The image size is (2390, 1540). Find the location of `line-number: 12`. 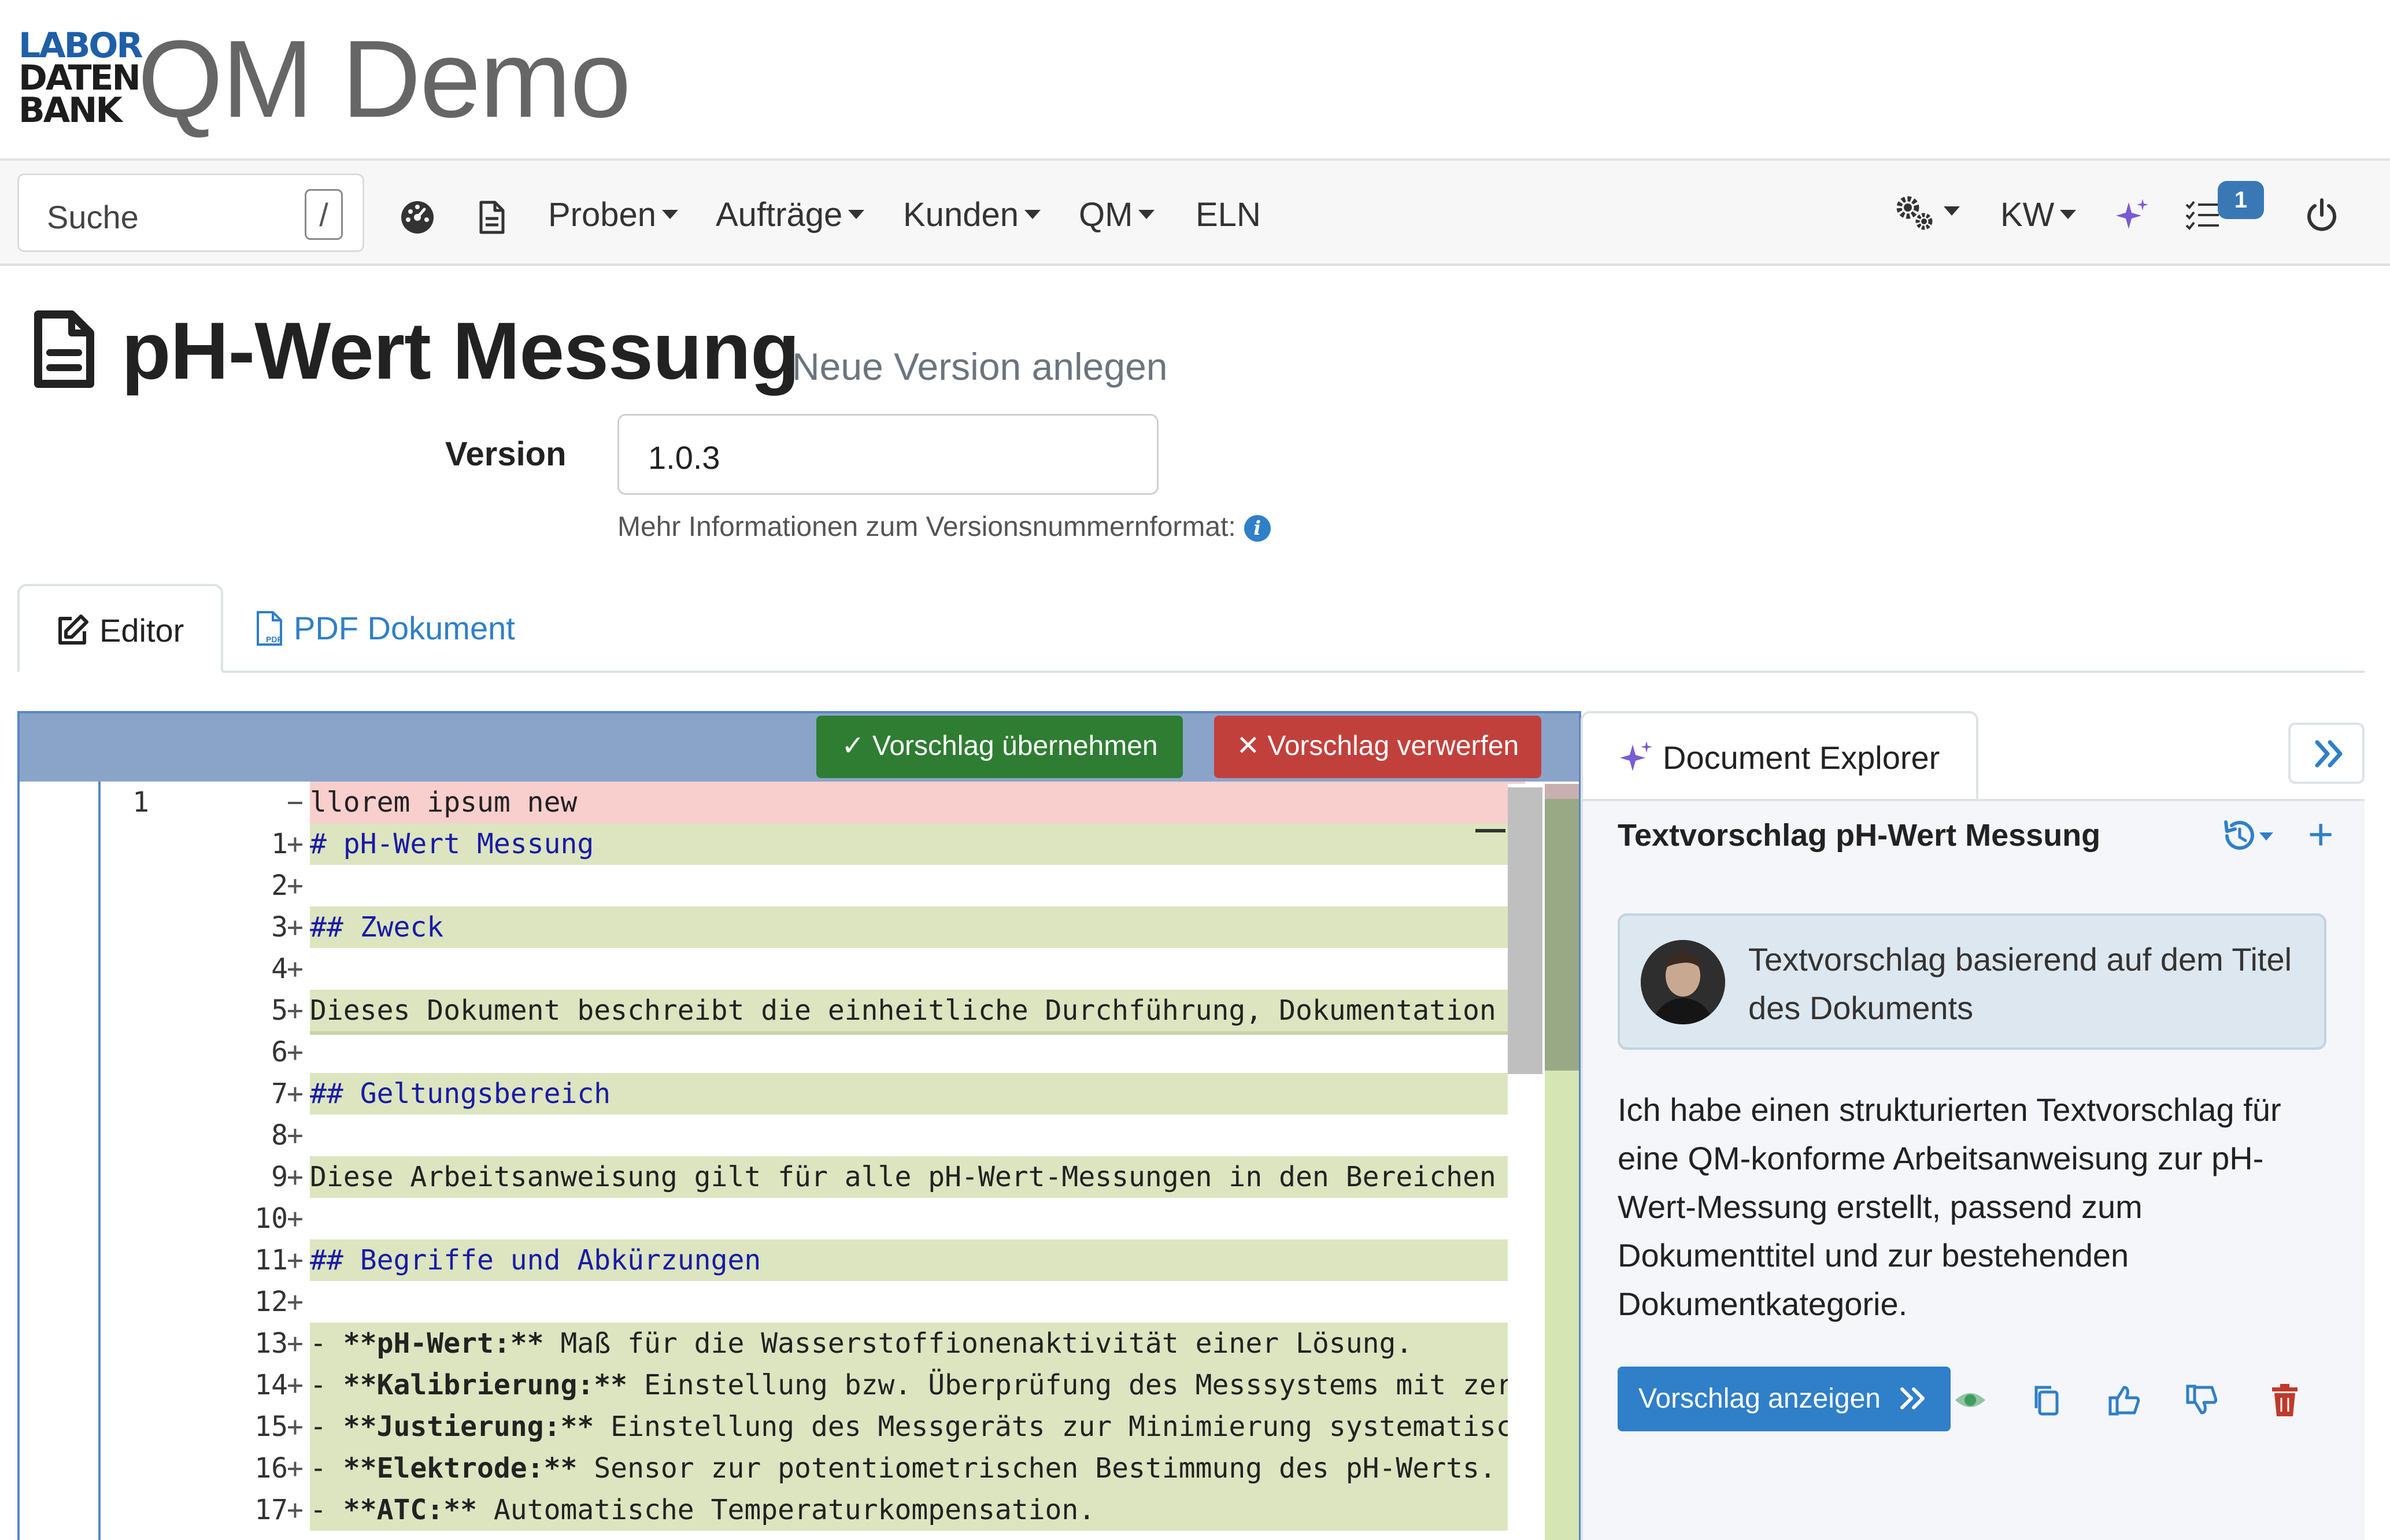

line-number: 12 is located at coordinates (271, 1302).